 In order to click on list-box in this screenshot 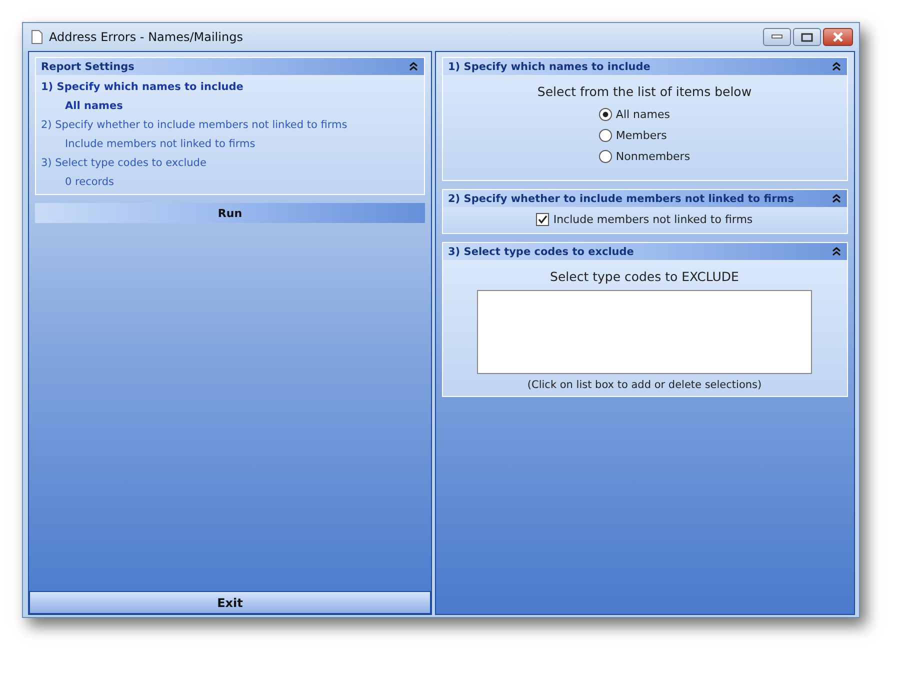, I will do `click(644, 332)`.